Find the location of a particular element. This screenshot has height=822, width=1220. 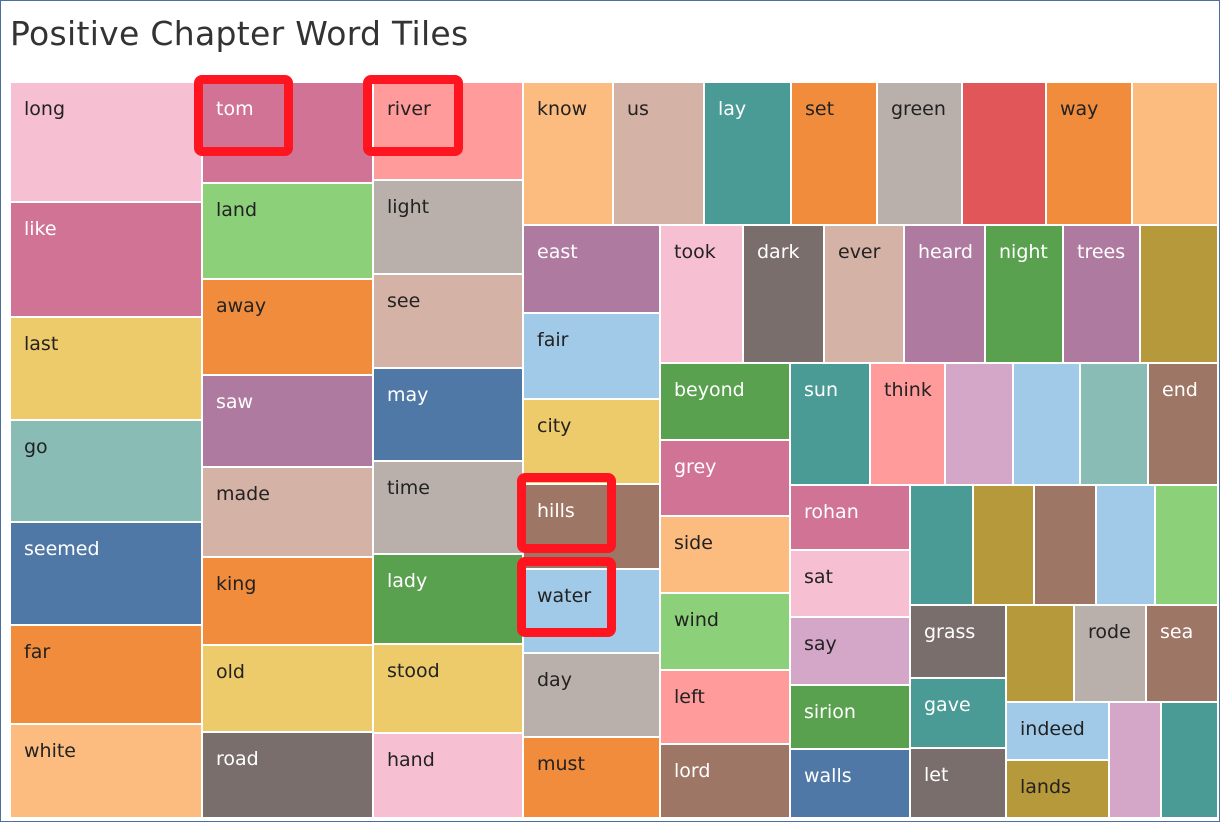

tile-lands: lands is located at coordinates (1057, 789).